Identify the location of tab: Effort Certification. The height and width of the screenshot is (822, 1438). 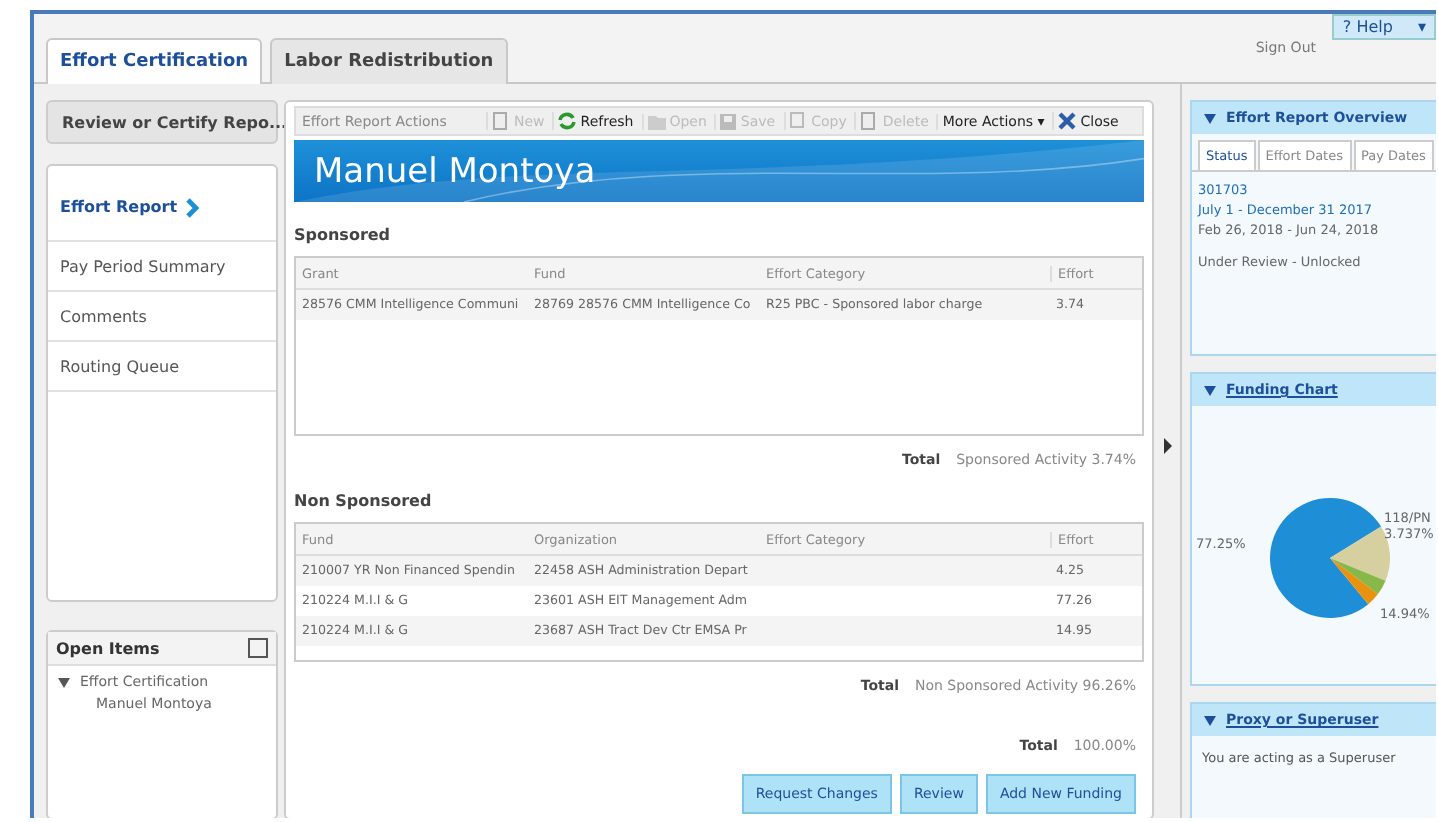
(154, 61).